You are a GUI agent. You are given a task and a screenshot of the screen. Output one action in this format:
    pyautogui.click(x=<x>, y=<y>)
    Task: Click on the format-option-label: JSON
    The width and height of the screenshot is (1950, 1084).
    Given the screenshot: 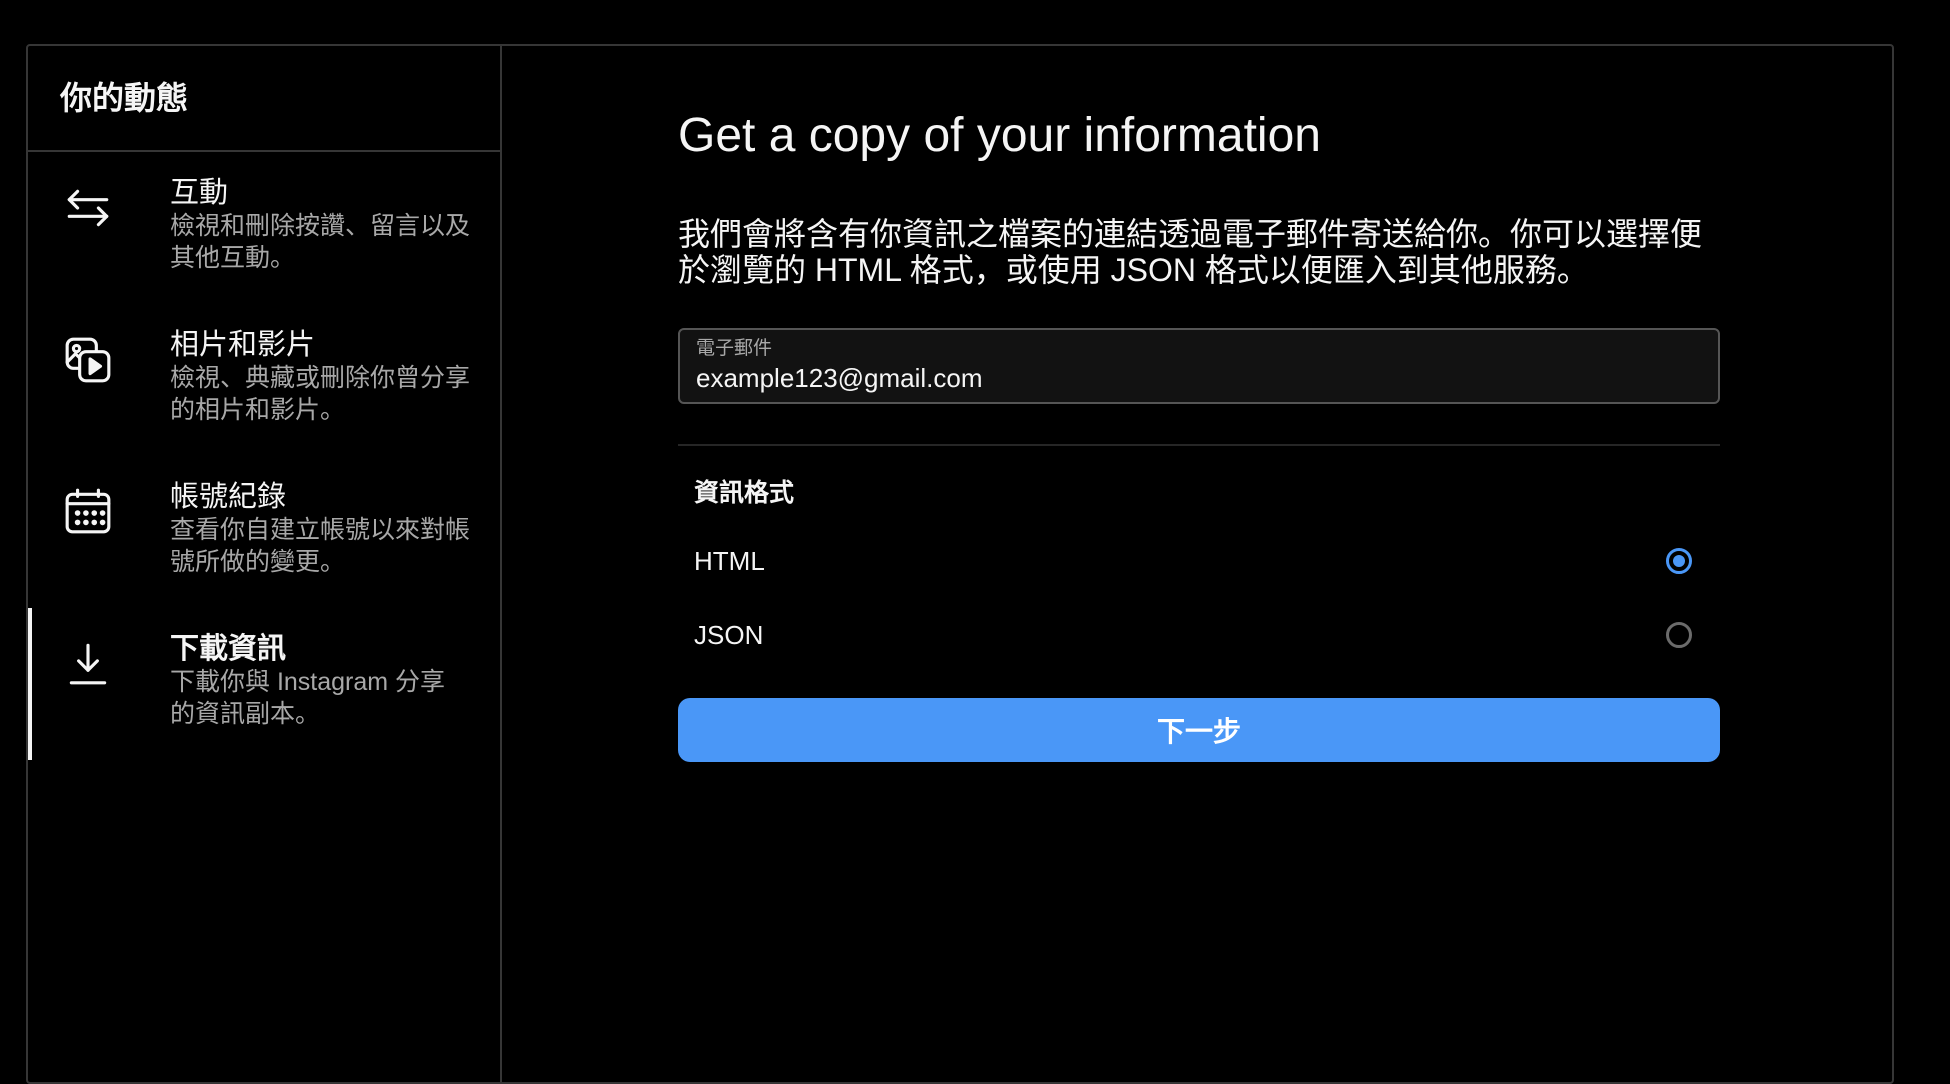 What is the action you would take?
    pyautogui.click(x=729, y=634)
    